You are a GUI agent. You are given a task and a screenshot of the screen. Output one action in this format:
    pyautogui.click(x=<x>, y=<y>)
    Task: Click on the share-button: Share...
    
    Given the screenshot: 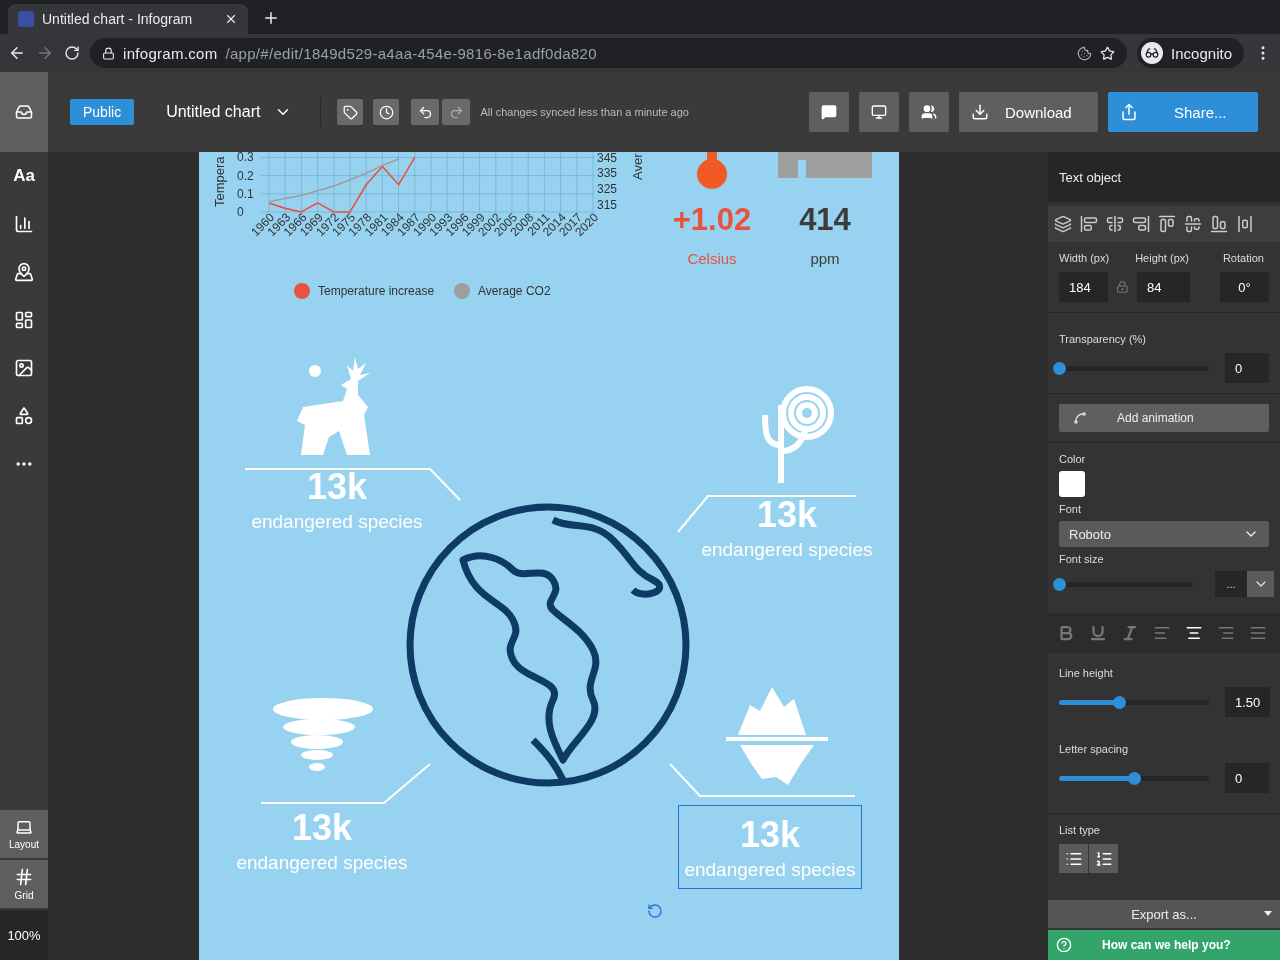 What is the action you would take?
    pyautogui.click(x=1183, y=112)
    